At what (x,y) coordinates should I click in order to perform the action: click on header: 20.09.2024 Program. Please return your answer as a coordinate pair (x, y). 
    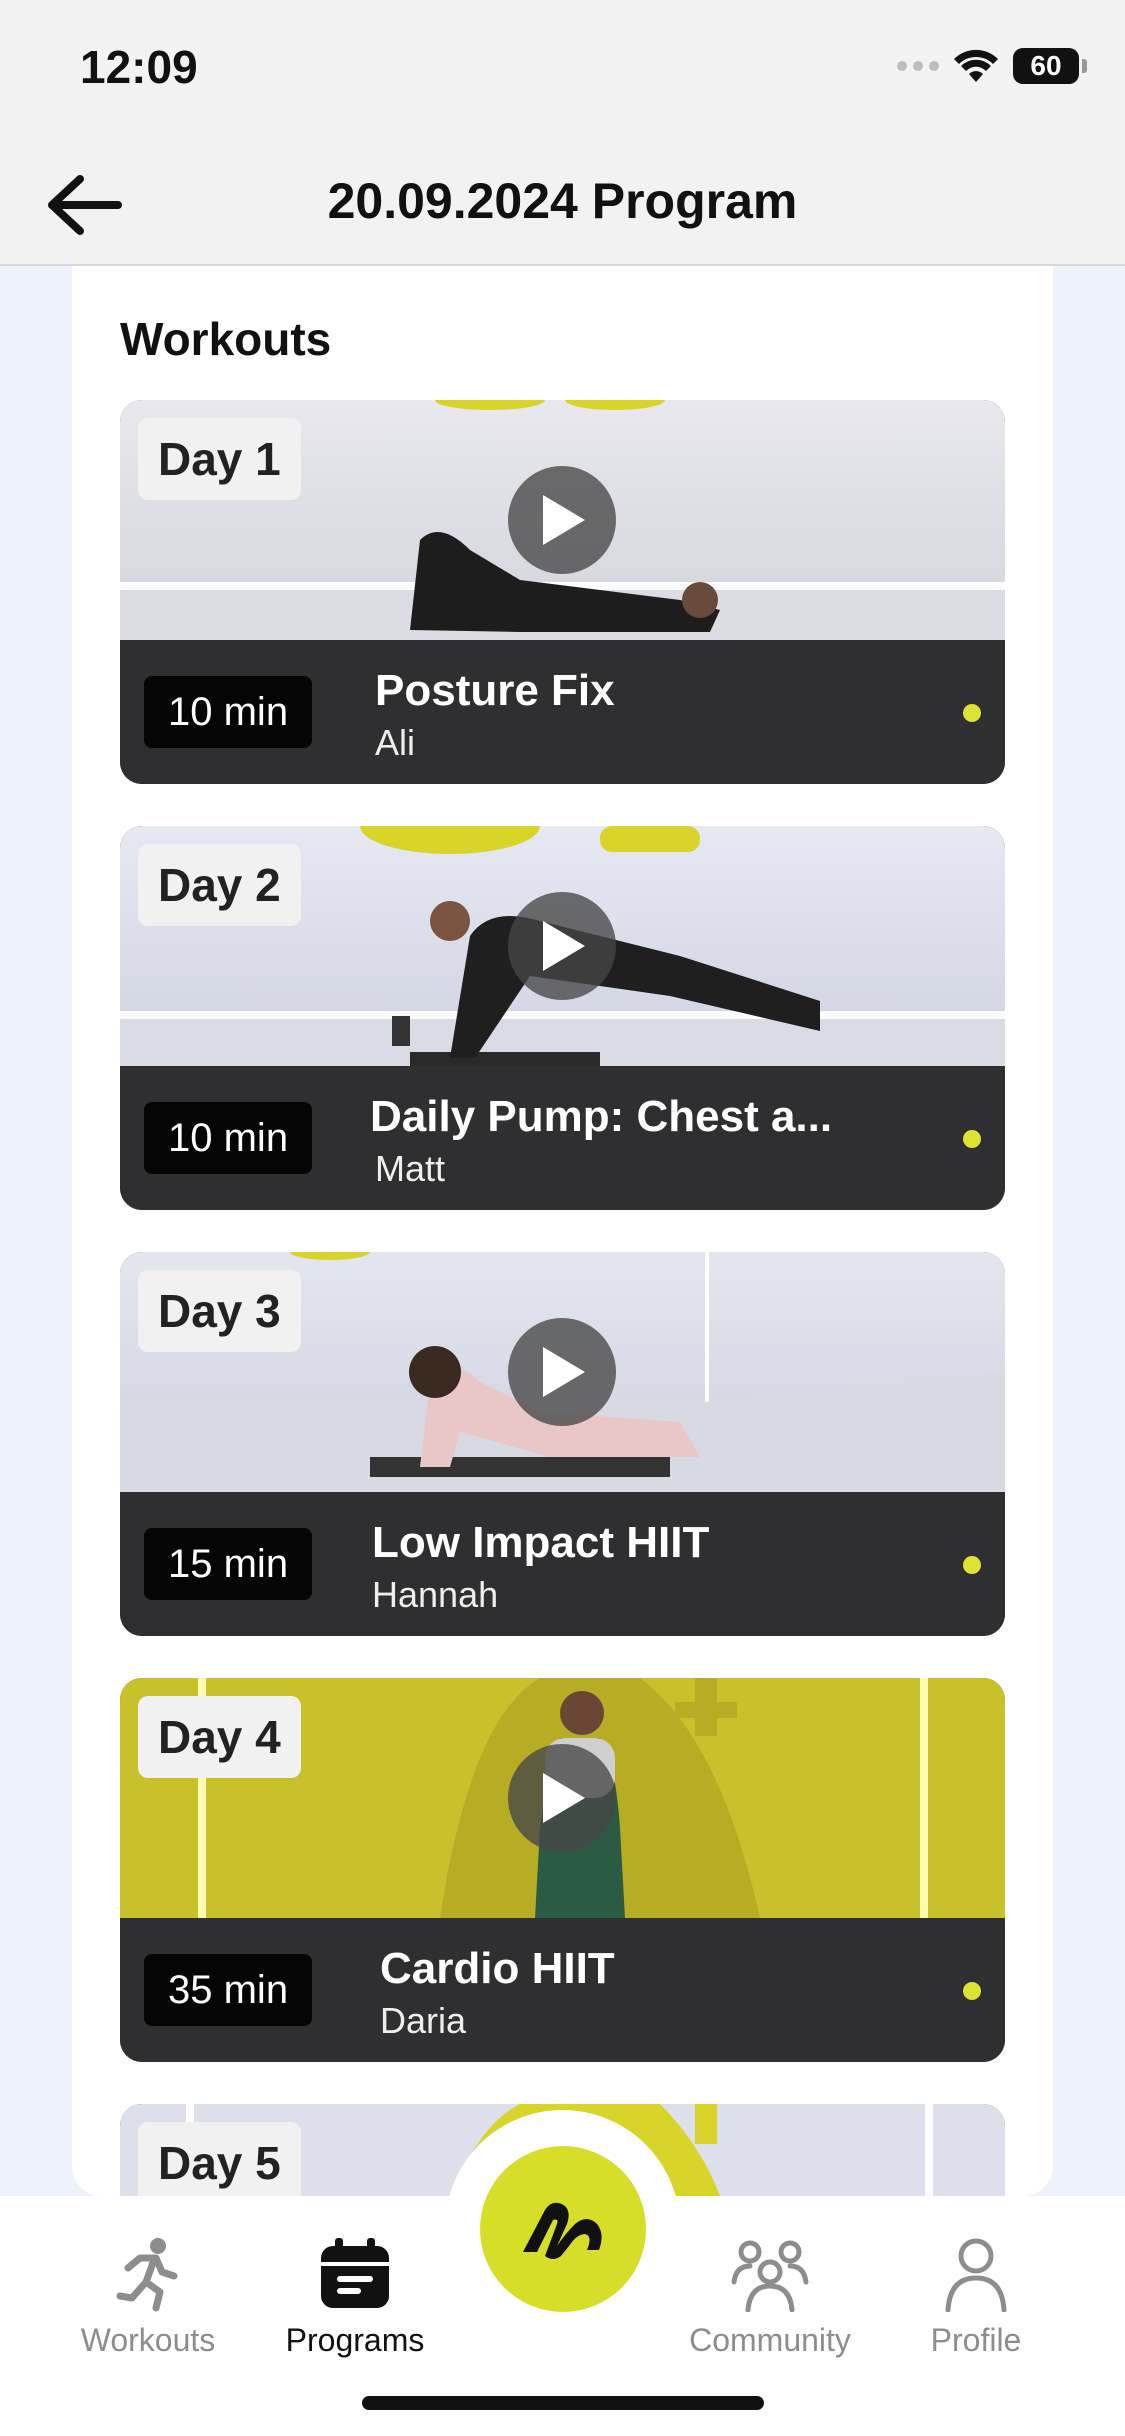
    Looking at the image, I should click on (562, 203).